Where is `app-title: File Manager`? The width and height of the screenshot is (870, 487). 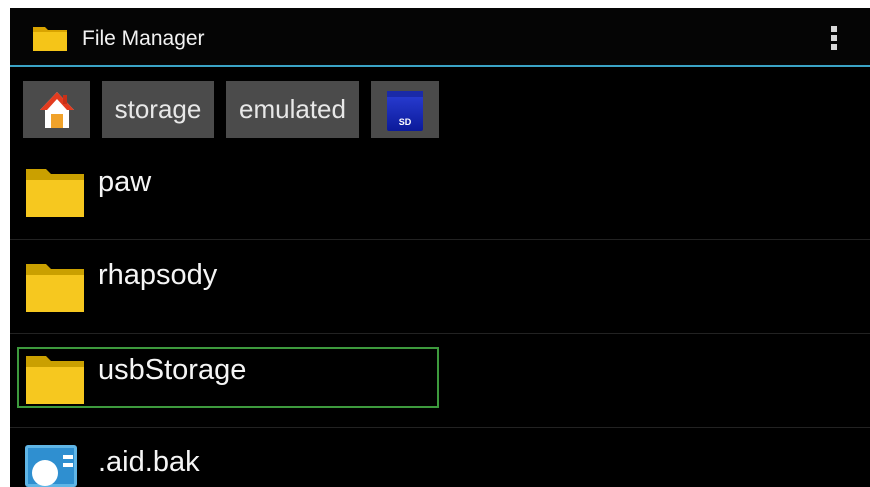 app-title: File Manager is located at coordinates (143, 38).